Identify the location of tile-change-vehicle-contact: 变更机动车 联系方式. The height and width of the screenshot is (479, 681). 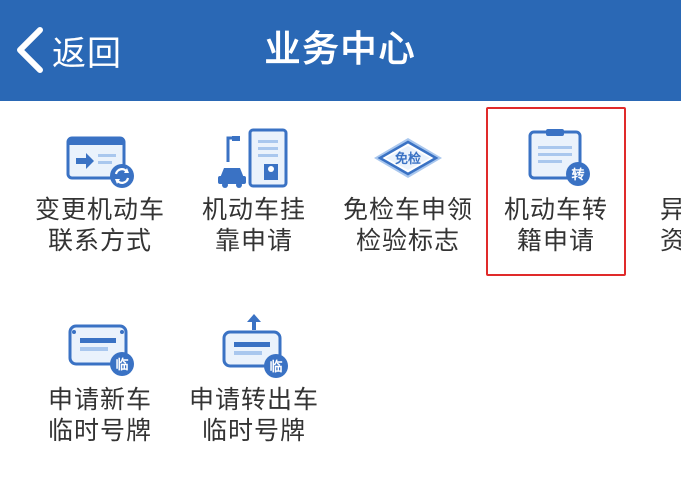
(100, 192).